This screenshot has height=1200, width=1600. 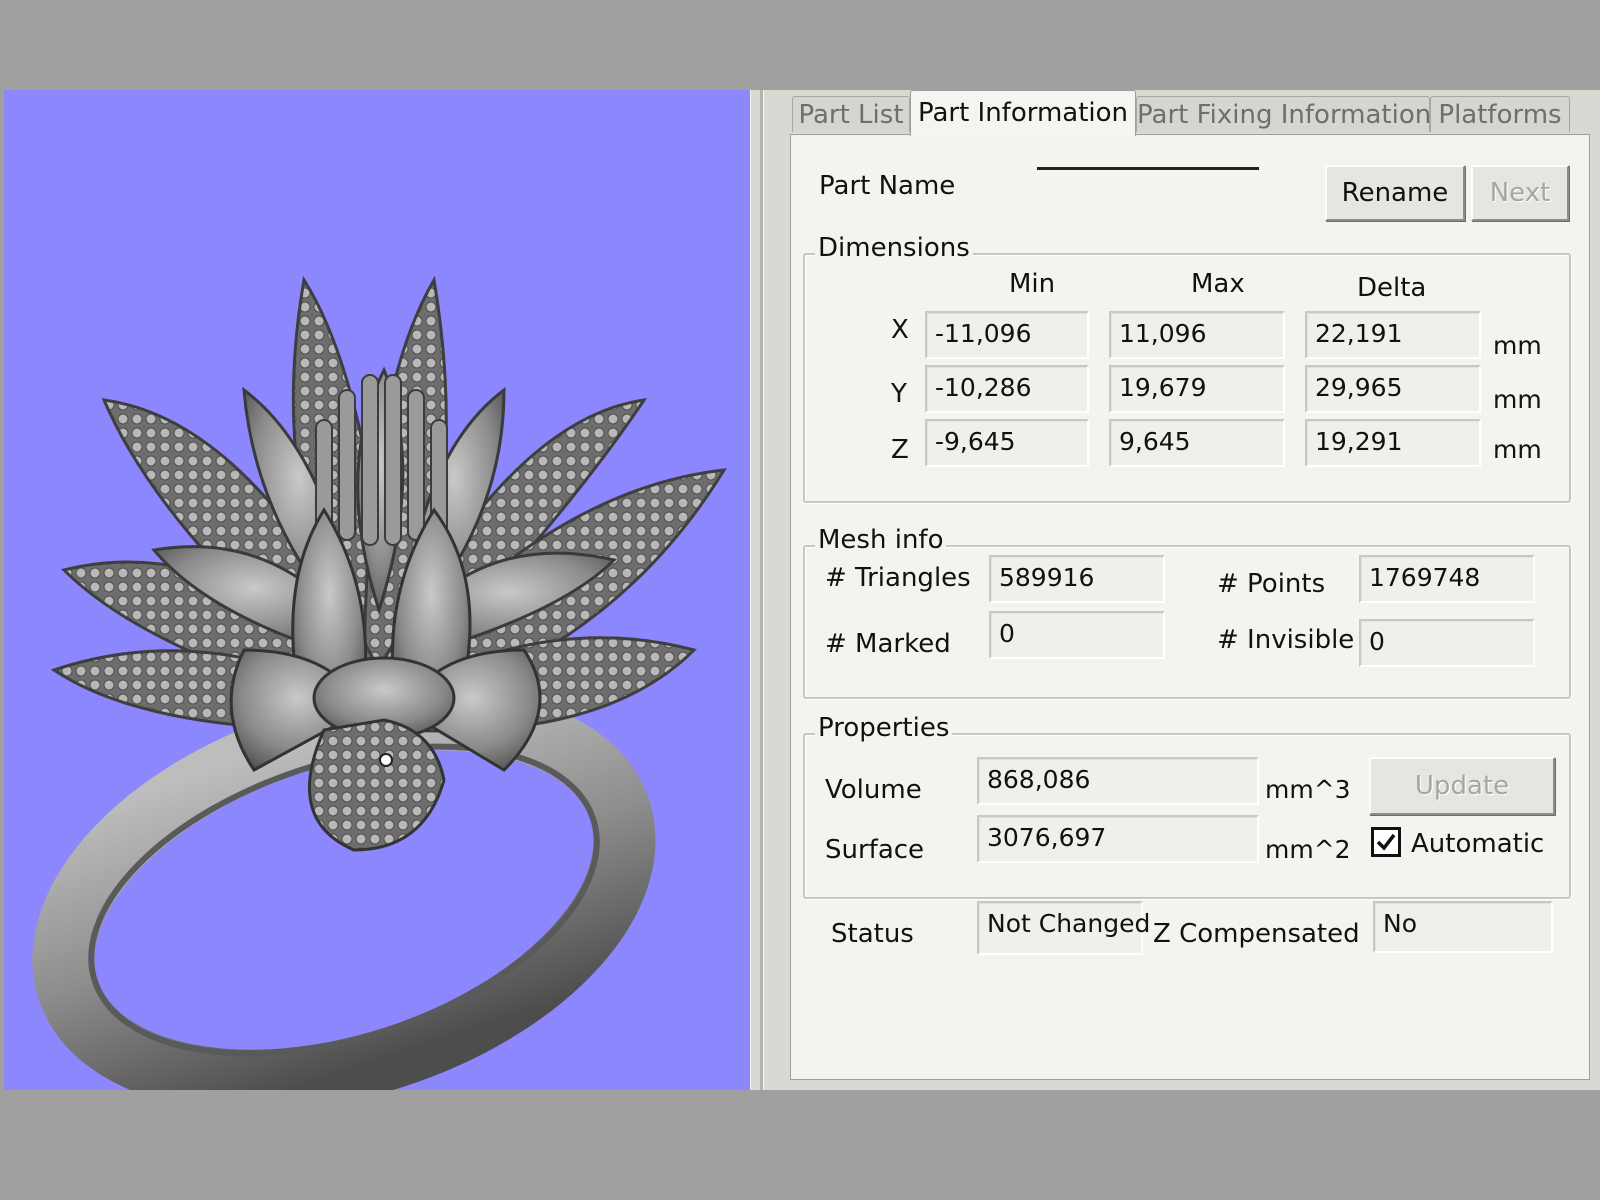 What do you see at coordinates (1500, 114) in the screenshot?
I see `tab-platforms: Platforms` at bounding box center [1500, 114].